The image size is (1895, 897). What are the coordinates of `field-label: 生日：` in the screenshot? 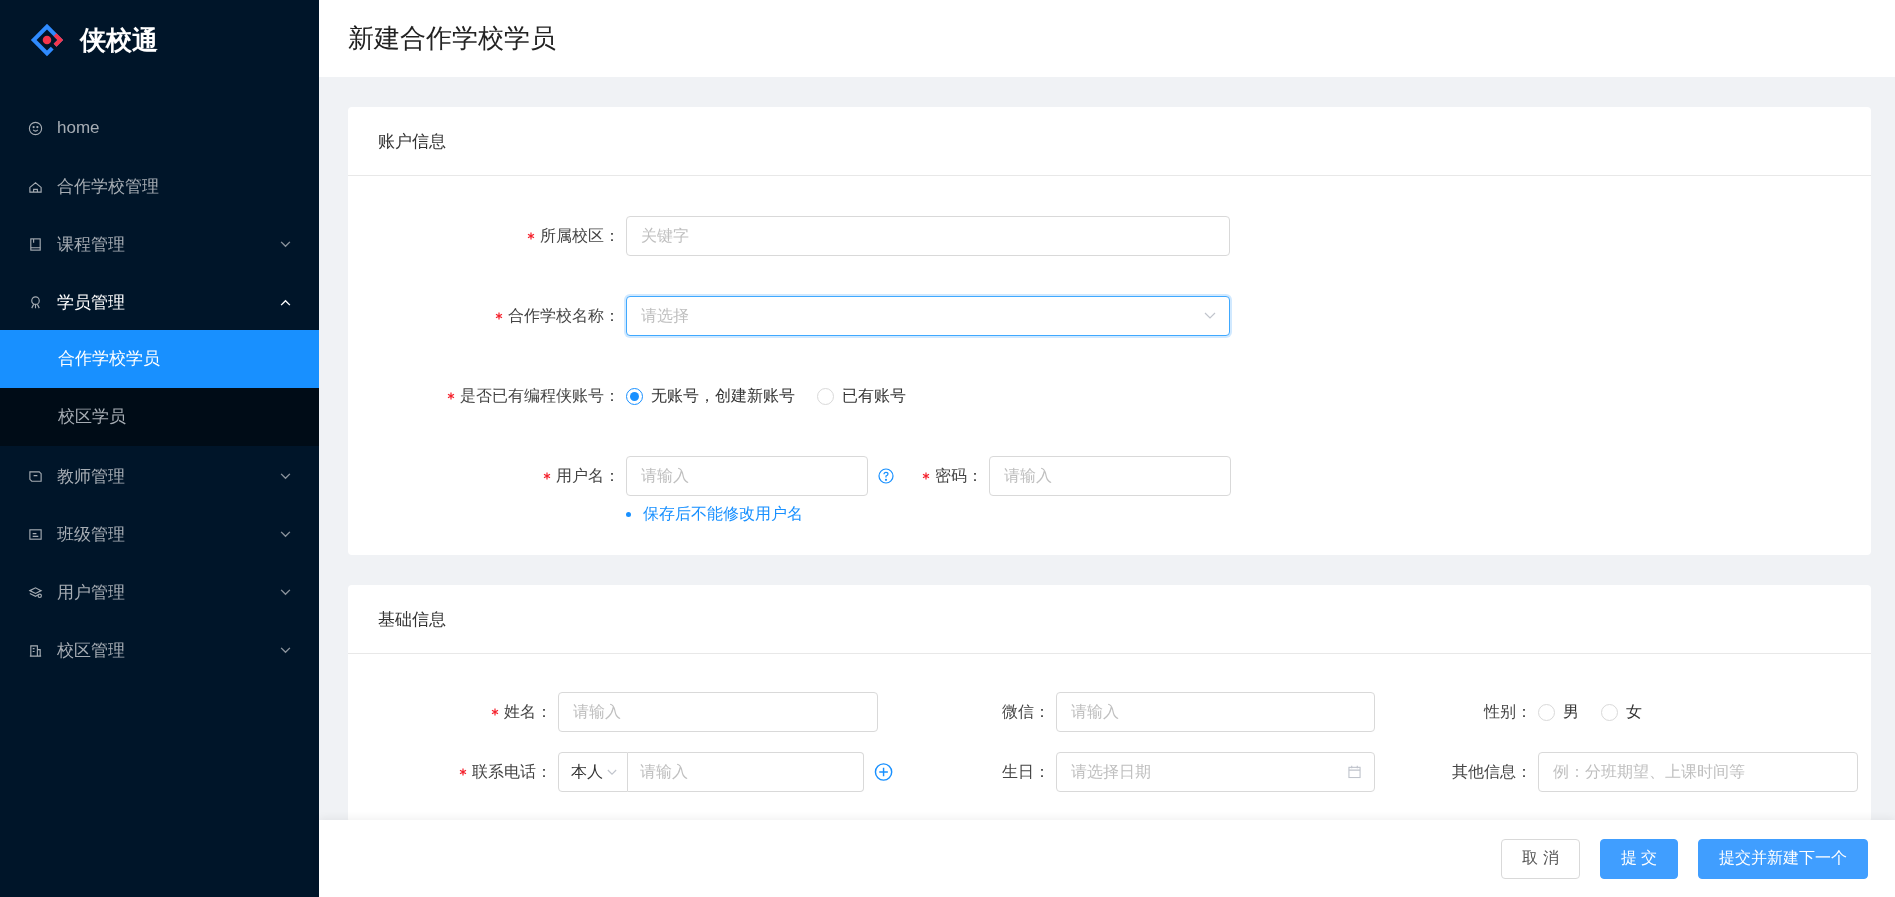 It's located at (1026, 771).